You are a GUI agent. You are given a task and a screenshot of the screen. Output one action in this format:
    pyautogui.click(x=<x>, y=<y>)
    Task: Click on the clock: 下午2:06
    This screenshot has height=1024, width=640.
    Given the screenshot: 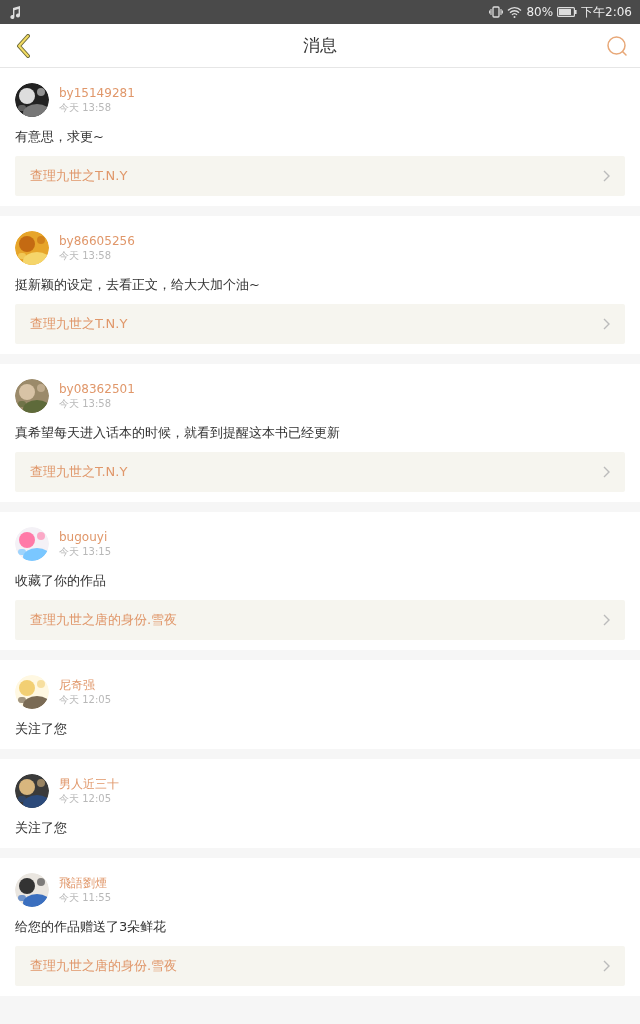 What is the action you would take?
    pyautogui.click(x=606, y=12)
    